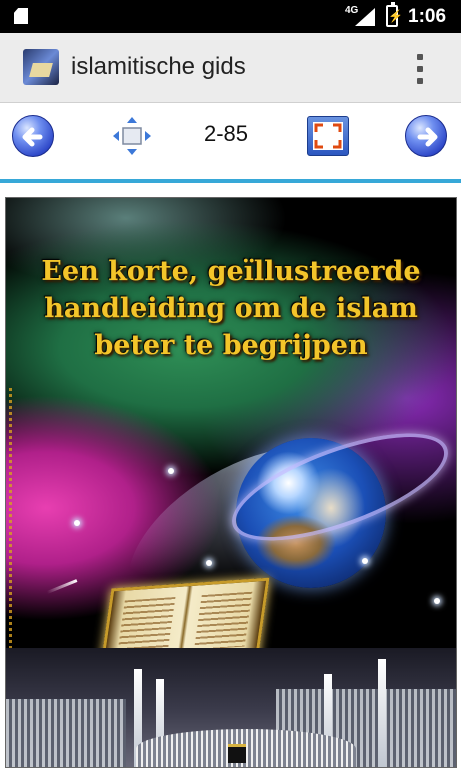  I want to click on move-arrows-icon, so click(132, 136).